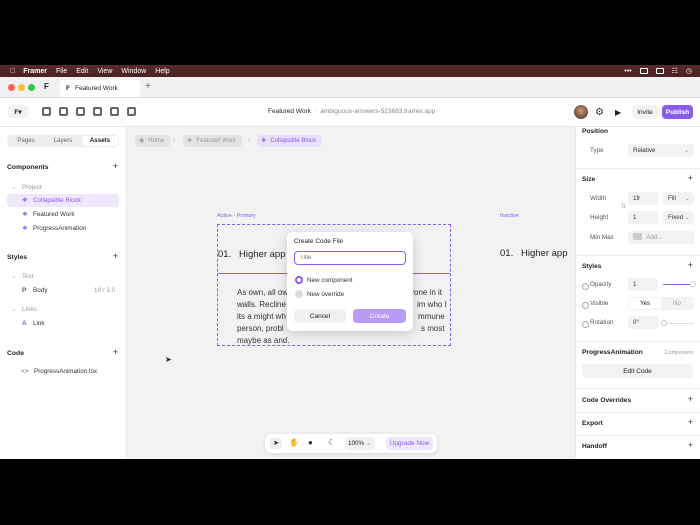 The image size is (700, 525). I want to click on radio-new-override, so click(299, 294).